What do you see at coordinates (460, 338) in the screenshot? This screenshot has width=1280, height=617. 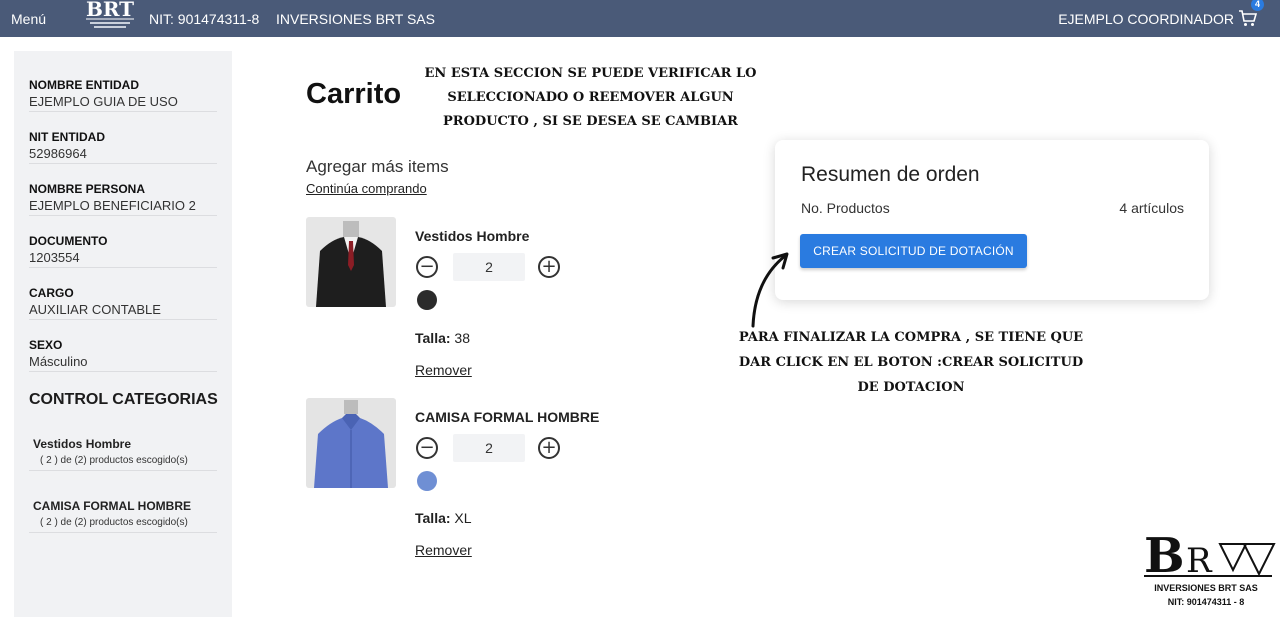 I see `size-value: 38` at bounding box center [460, 338].